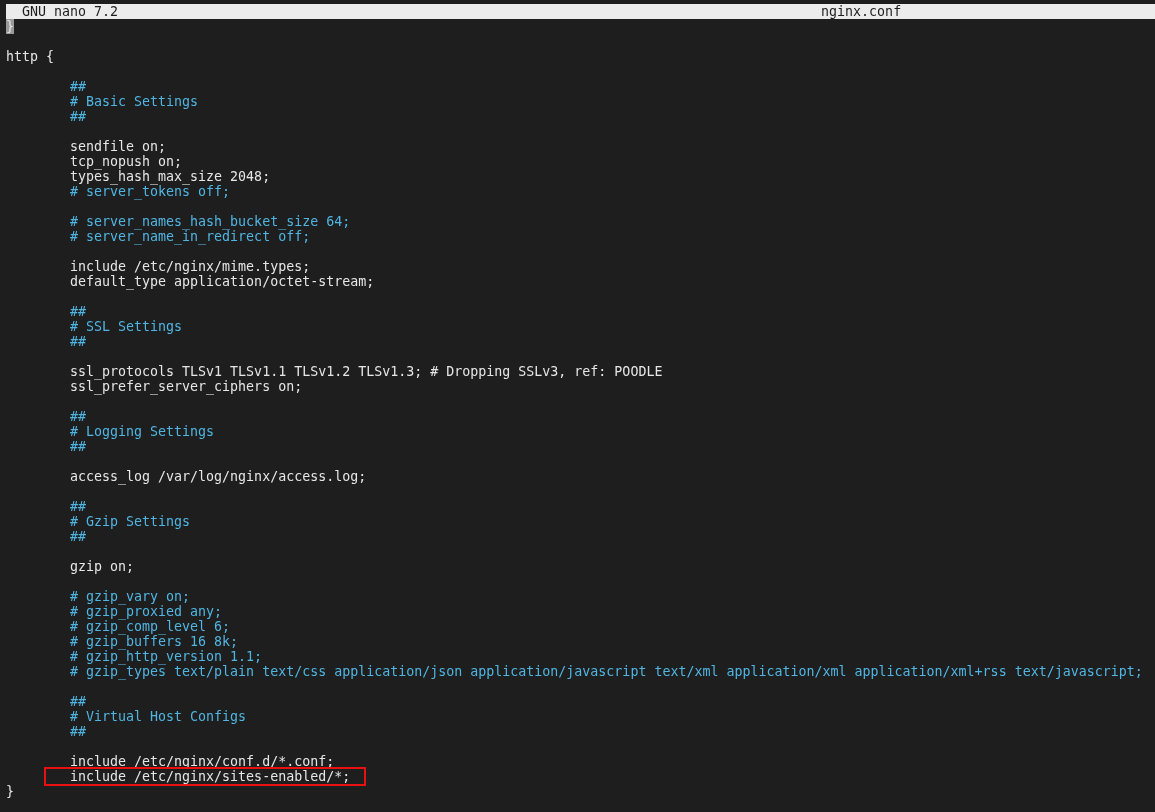  Describe the element at coordinates (158, 716) in the screenshot. I see `comment-line: # Virtual Host Configs` at that location.